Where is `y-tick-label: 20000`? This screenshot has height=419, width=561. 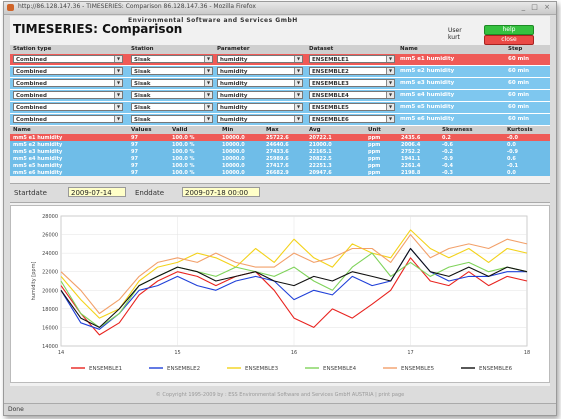 y-tick-label: 20000 is located at coordinates (50, 291).